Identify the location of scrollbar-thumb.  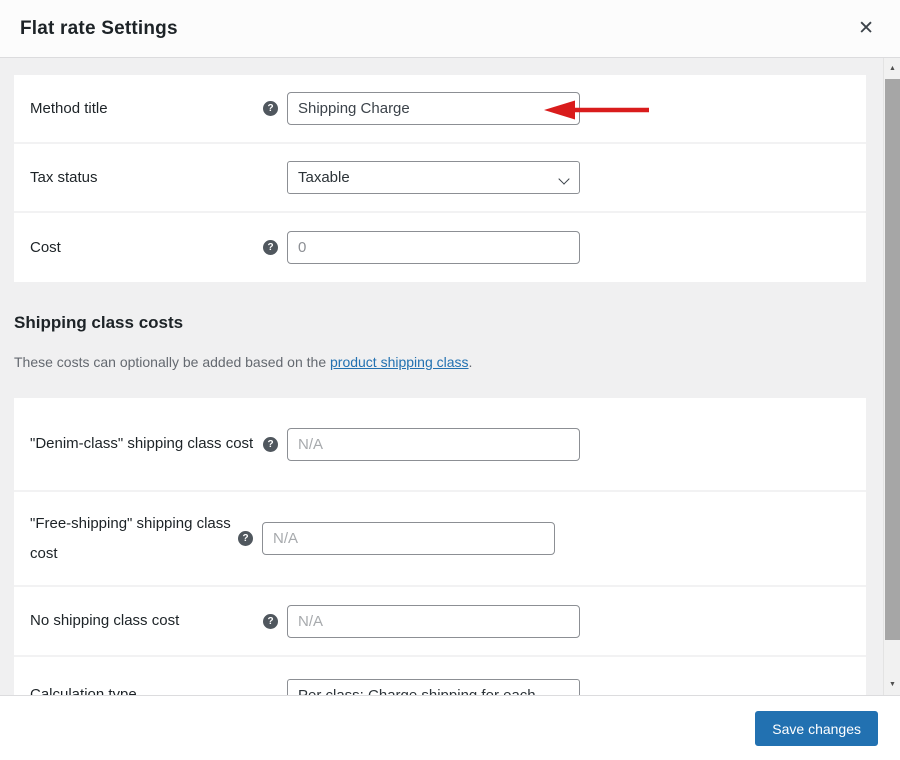
(892, 359).